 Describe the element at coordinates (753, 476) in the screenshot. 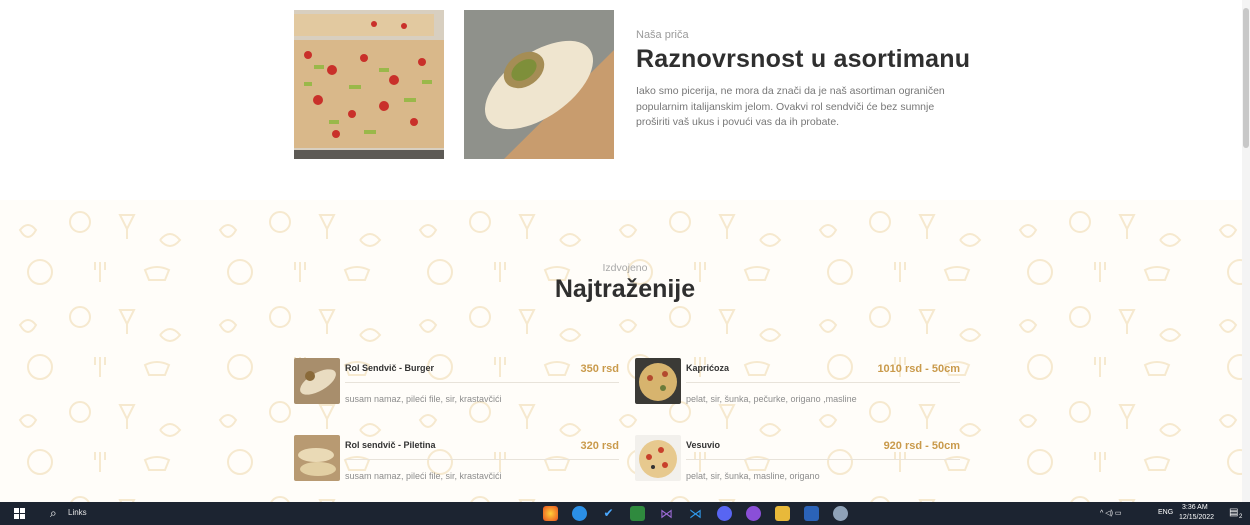

I see `item-description: pelat, sir, šunka, masline, origano` at that location.